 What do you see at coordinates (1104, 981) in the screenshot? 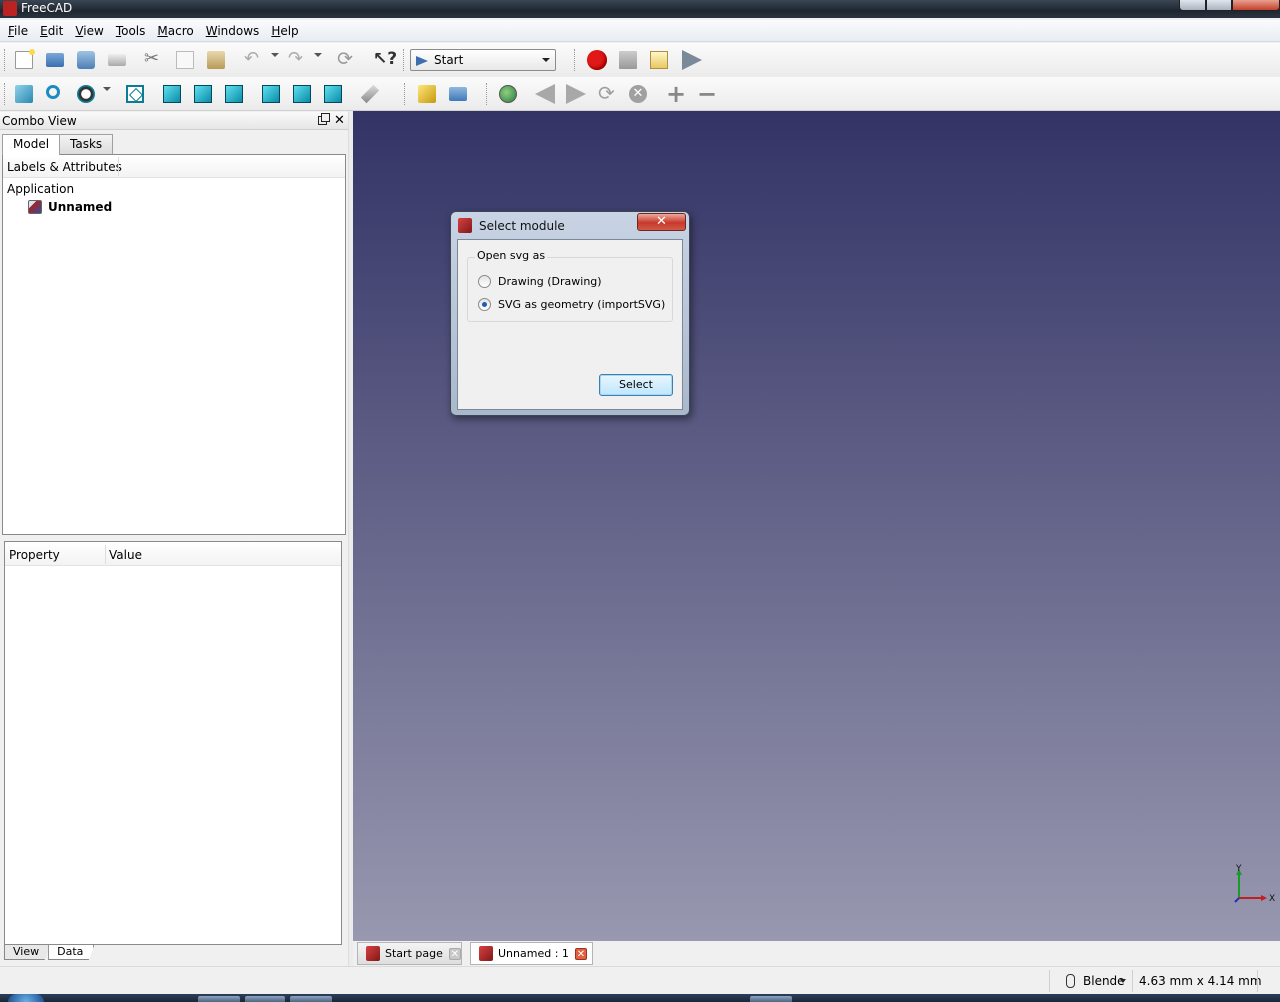
I see `navigation-style: Blende` at bounding box center [1104, 981].